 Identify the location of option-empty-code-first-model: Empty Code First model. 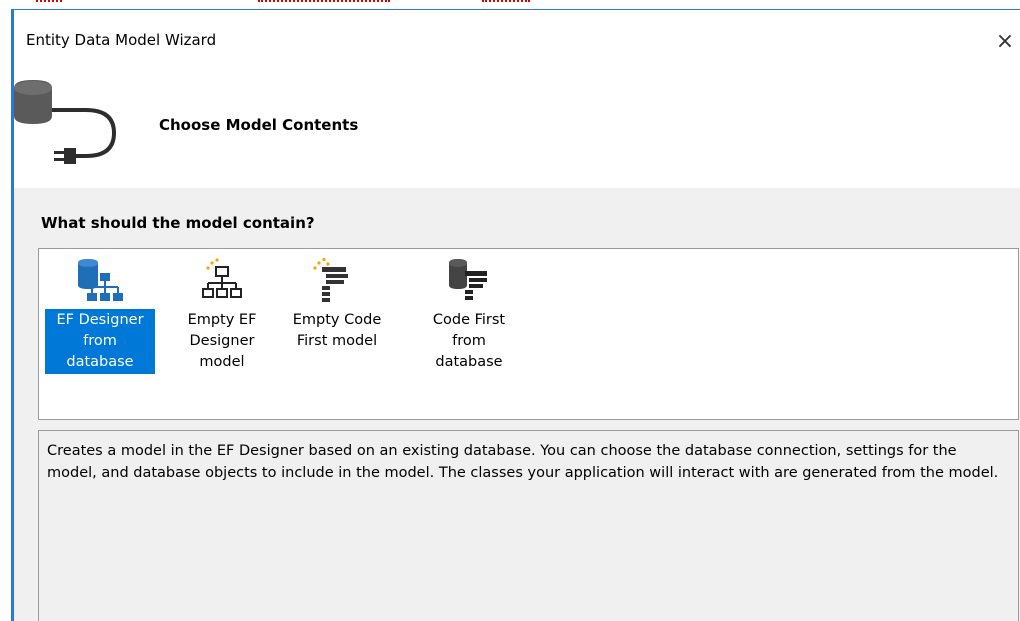
(332, 319).